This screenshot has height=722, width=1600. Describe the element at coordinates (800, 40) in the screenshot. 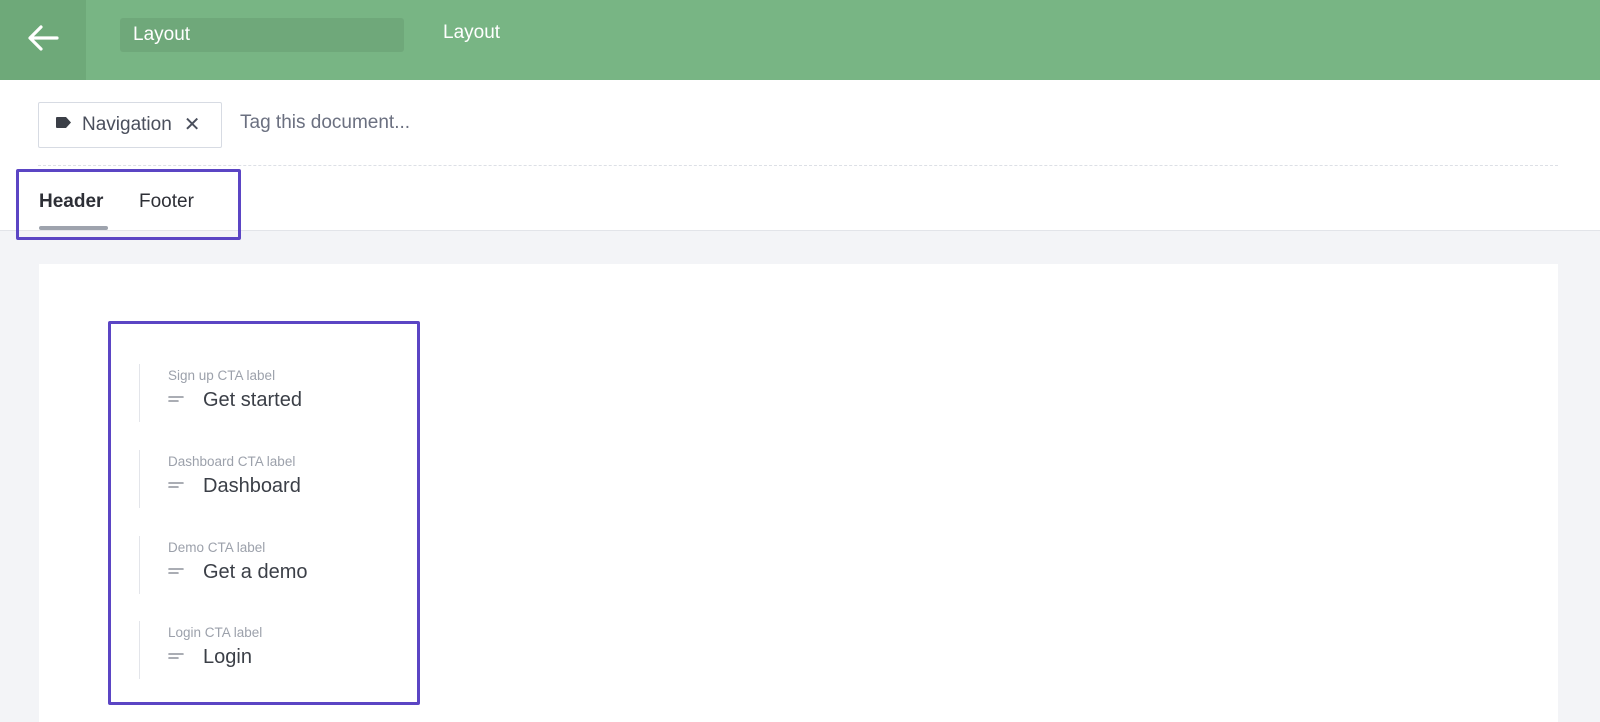

I see `top-bar: Layout` at that location.